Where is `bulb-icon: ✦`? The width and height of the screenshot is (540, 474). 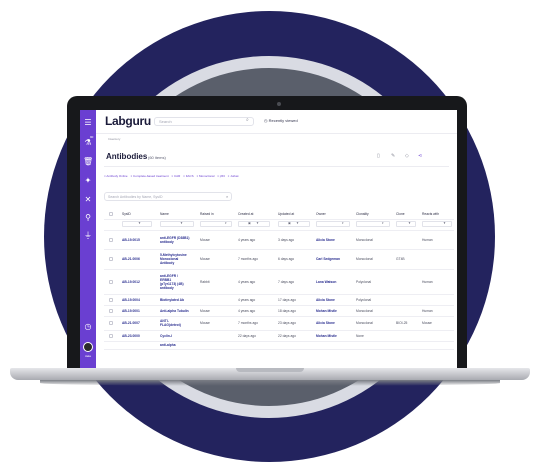
bulb-icon: ✦ is located at coordinates (88, 181).